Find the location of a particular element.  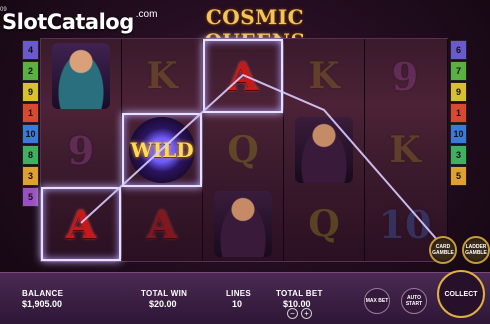

card-gamble-button: CARD GAMBLE is located at coordinates (443, 250).